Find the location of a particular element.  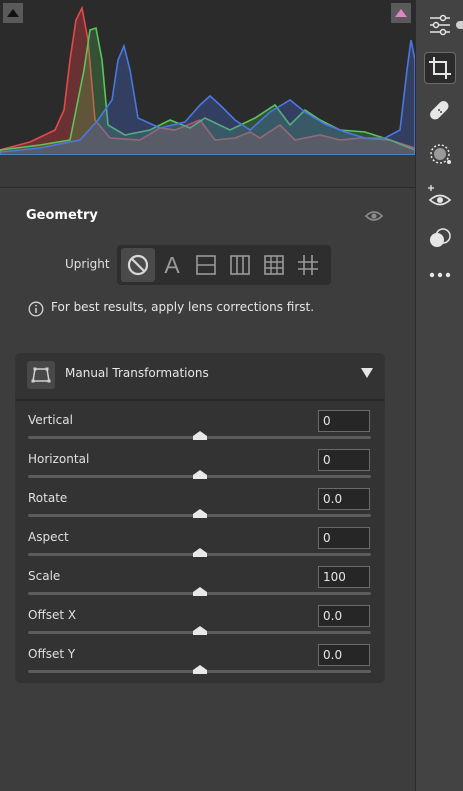

sliders-icon is located at coordinates (440, 25).